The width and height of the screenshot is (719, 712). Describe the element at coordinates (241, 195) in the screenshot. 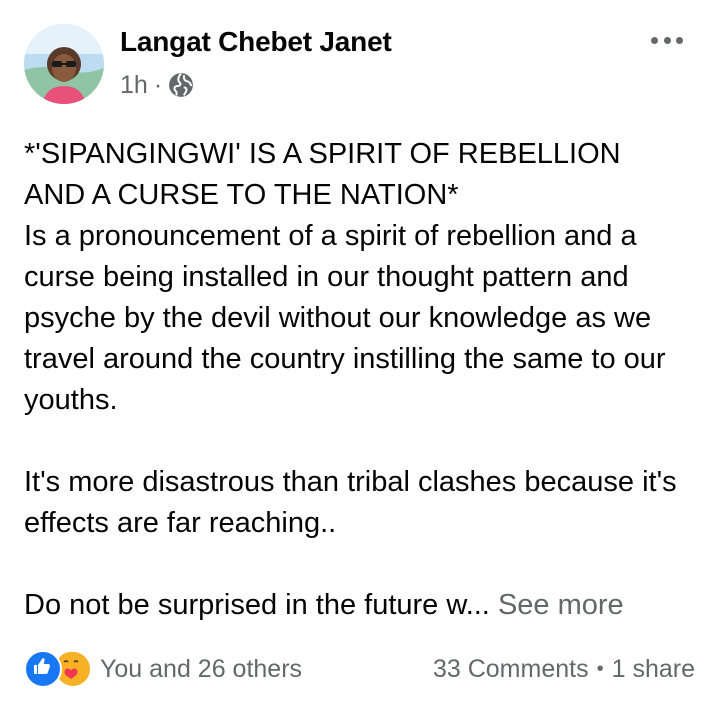

I see `post-heading-line-2: AND A CURSE TO THE NATION*` at that location.